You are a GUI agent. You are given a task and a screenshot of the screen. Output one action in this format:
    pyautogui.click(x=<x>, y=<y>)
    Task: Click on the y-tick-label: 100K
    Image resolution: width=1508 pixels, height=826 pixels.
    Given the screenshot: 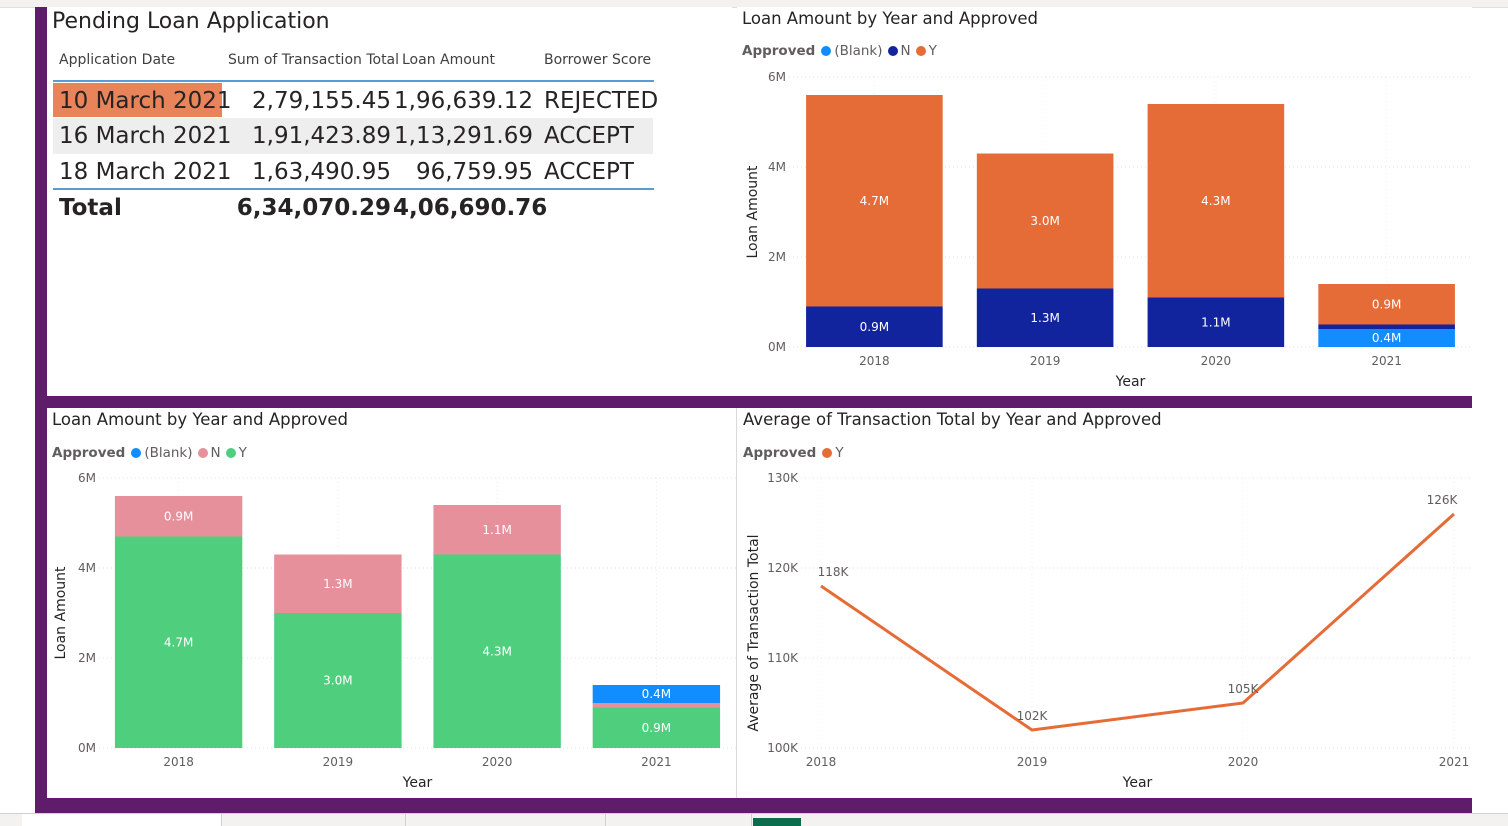 What is the action you would take?
    pyautogui.click(x=783, y=748)
    